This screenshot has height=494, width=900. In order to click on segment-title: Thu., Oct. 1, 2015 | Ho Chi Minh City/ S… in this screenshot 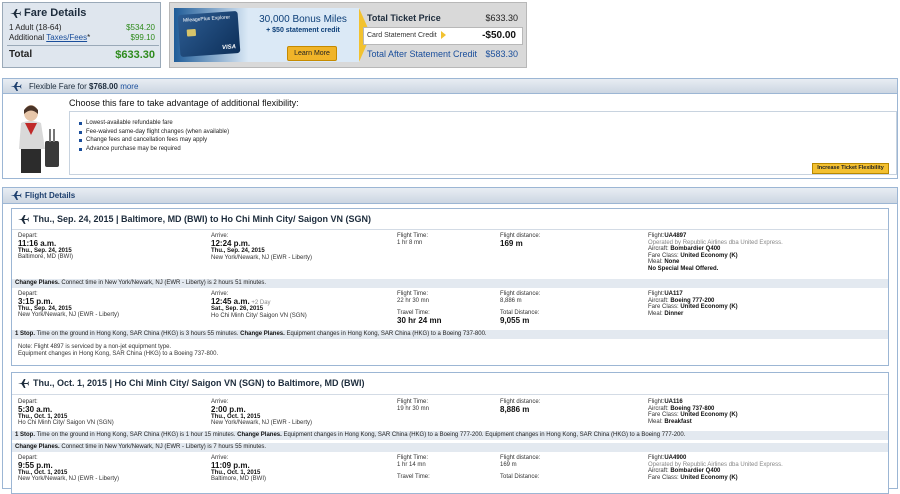, I will do `click(191, 383)`.